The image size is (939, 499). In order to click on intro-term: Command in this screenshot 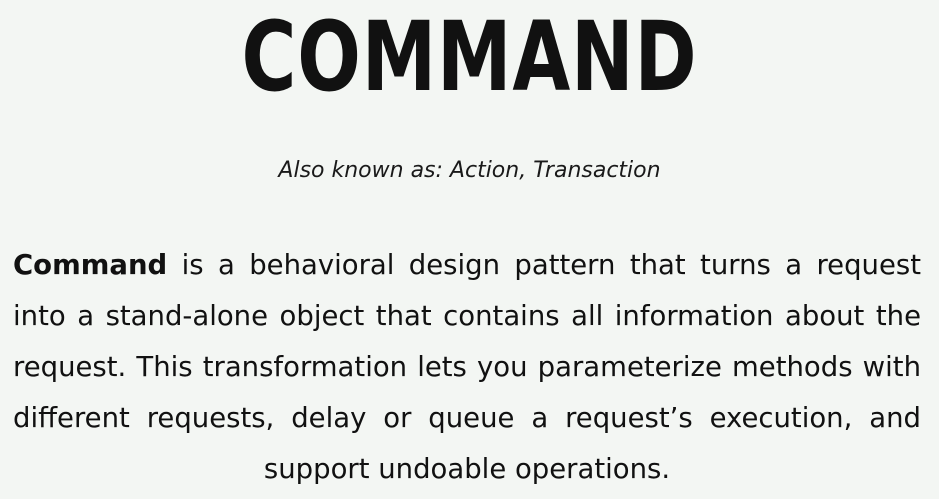, I will do `click(90, 265)`.